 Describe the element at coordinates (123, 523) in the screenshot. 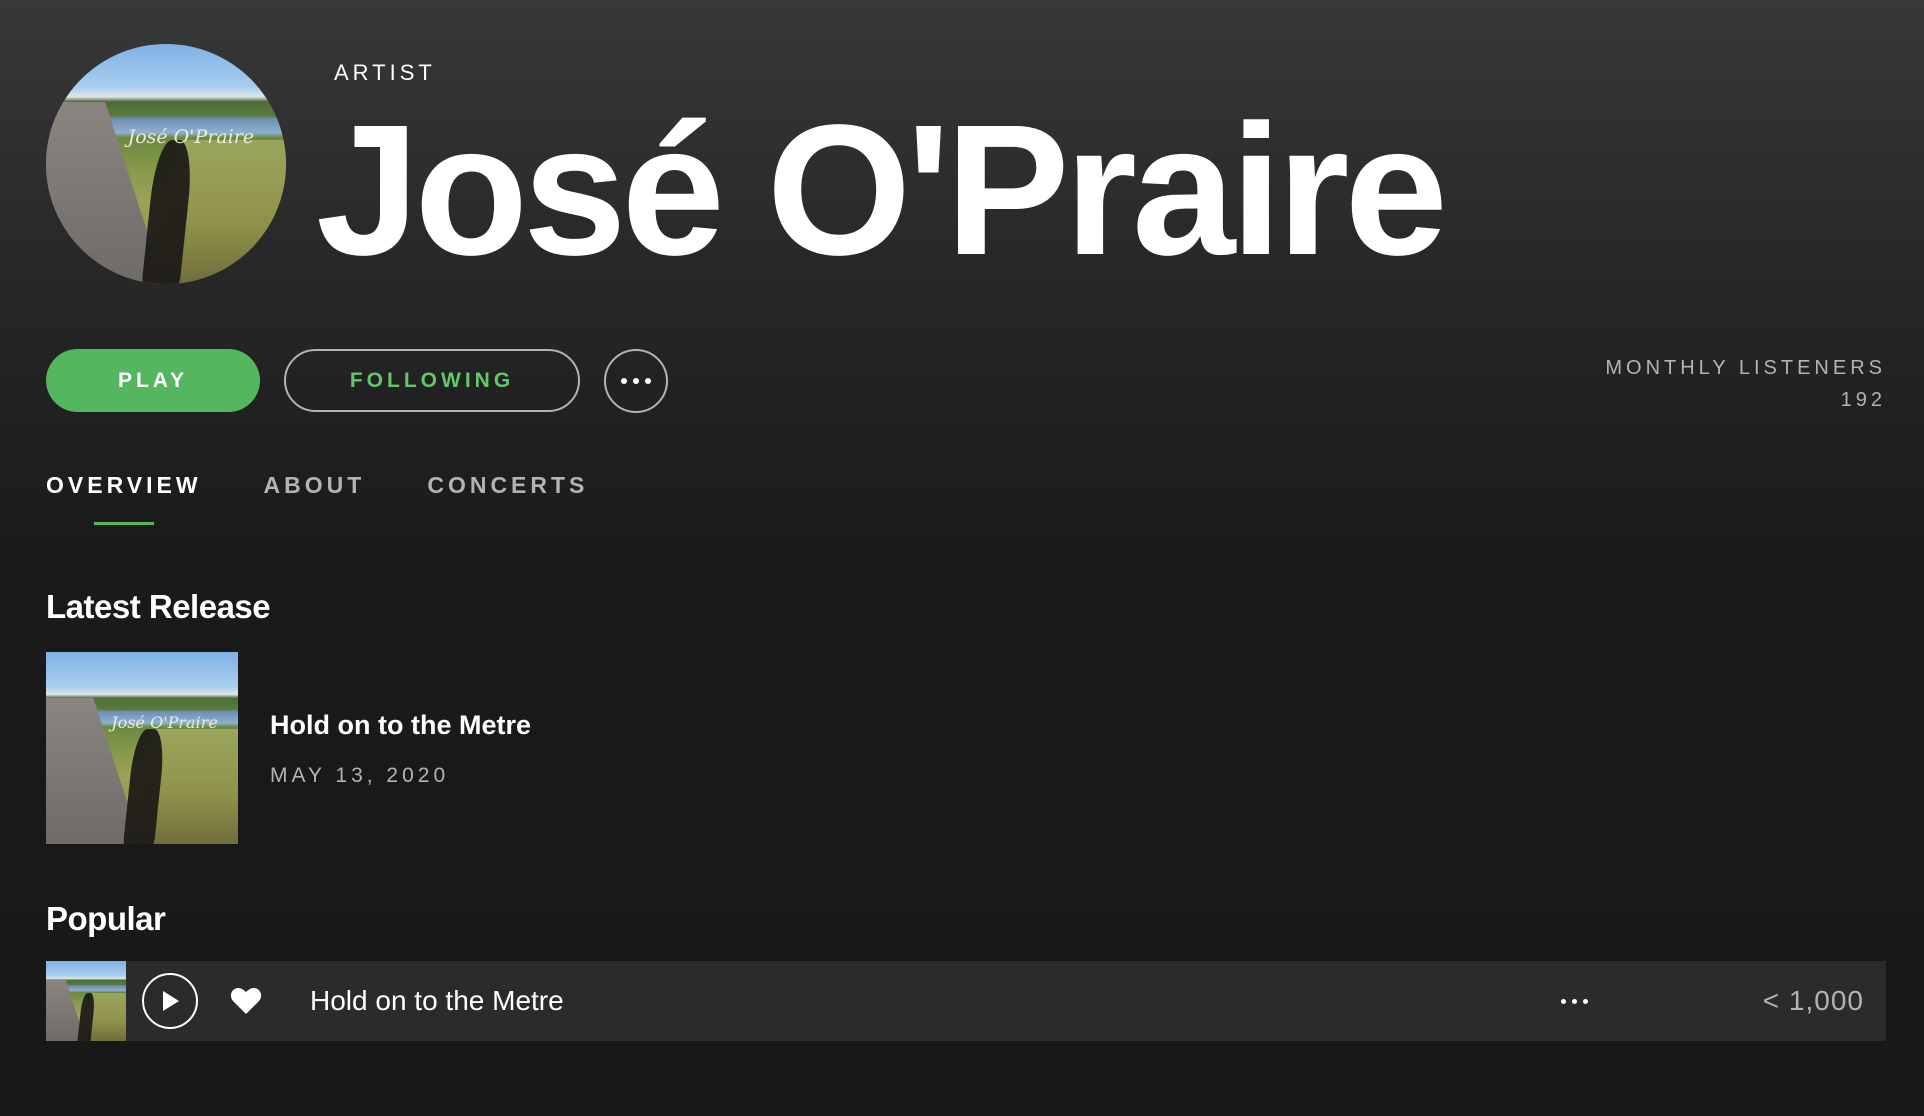

I see `active-tab-indicator` at that location.